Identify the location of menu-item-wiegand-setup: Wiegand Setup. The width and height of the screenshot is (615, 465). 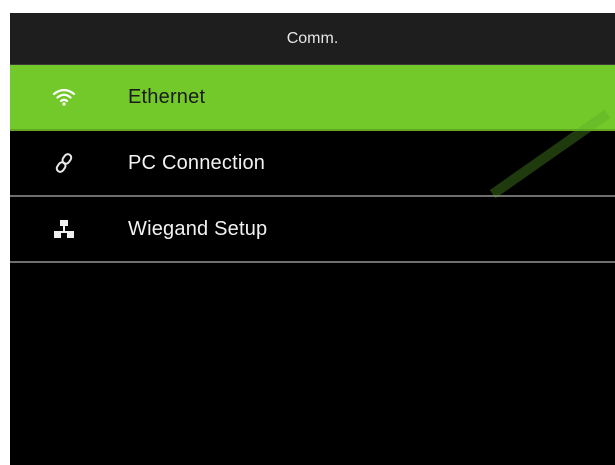
(312, 230).